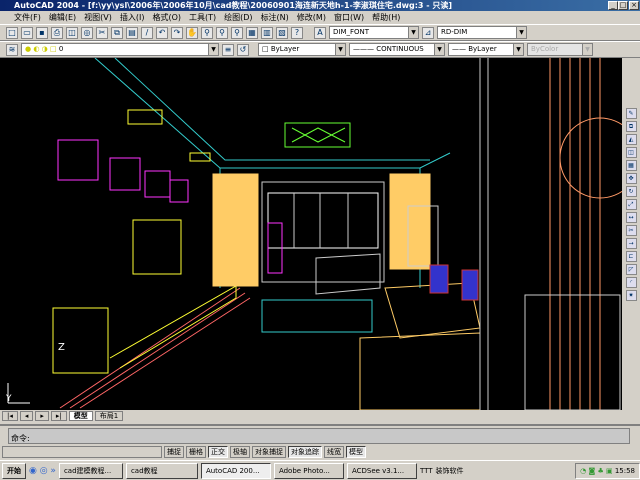 This screenshot has height=480, width=640. I want to click on menu-view: 视图(V), so click(98, 17).